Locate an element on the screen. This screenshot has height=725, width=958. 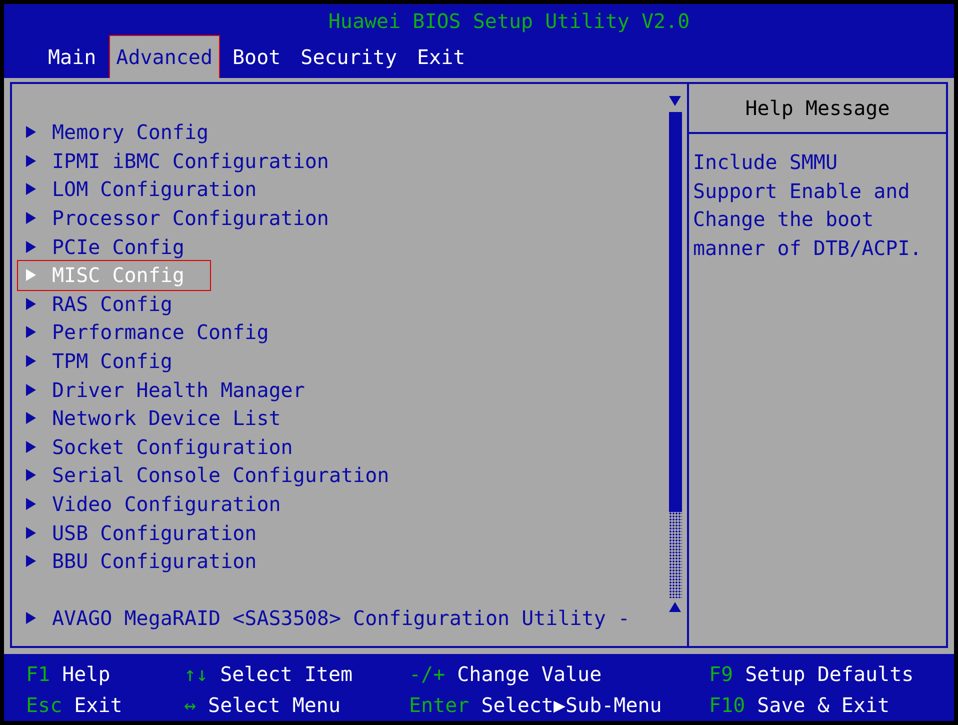
menu-item: Network Device List is located at coordinates (164, 418).